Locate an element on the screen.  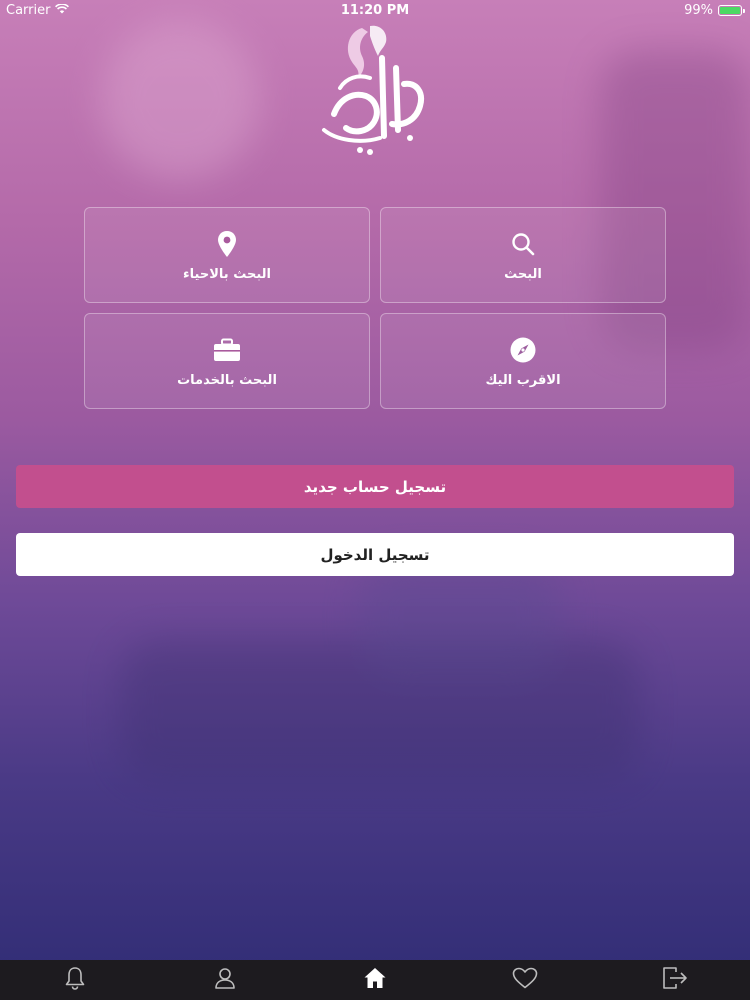
app-logo is located at coordinates (375, 93).